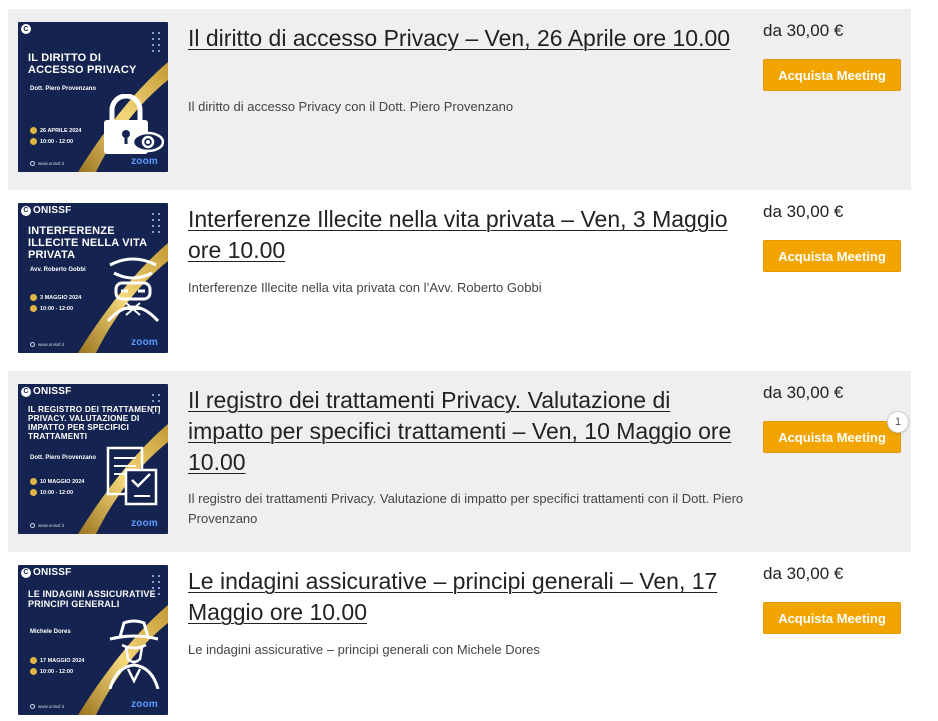 This screenshot has height=721, width=938. What do you see at coordinates (134, 124) in the screenshot?
I see `lock-eye-icon` at bounding box center [134, 124].